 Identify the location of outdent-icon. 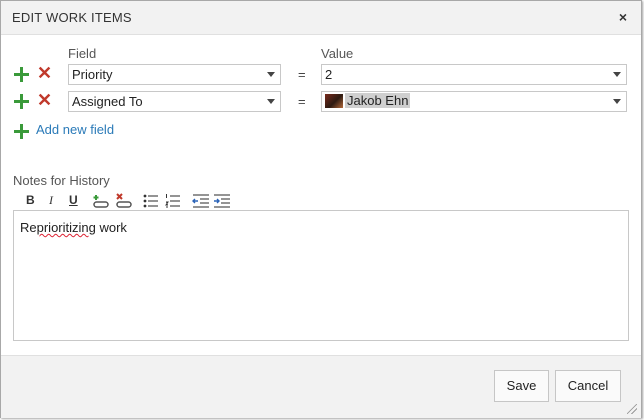
(201, 201).